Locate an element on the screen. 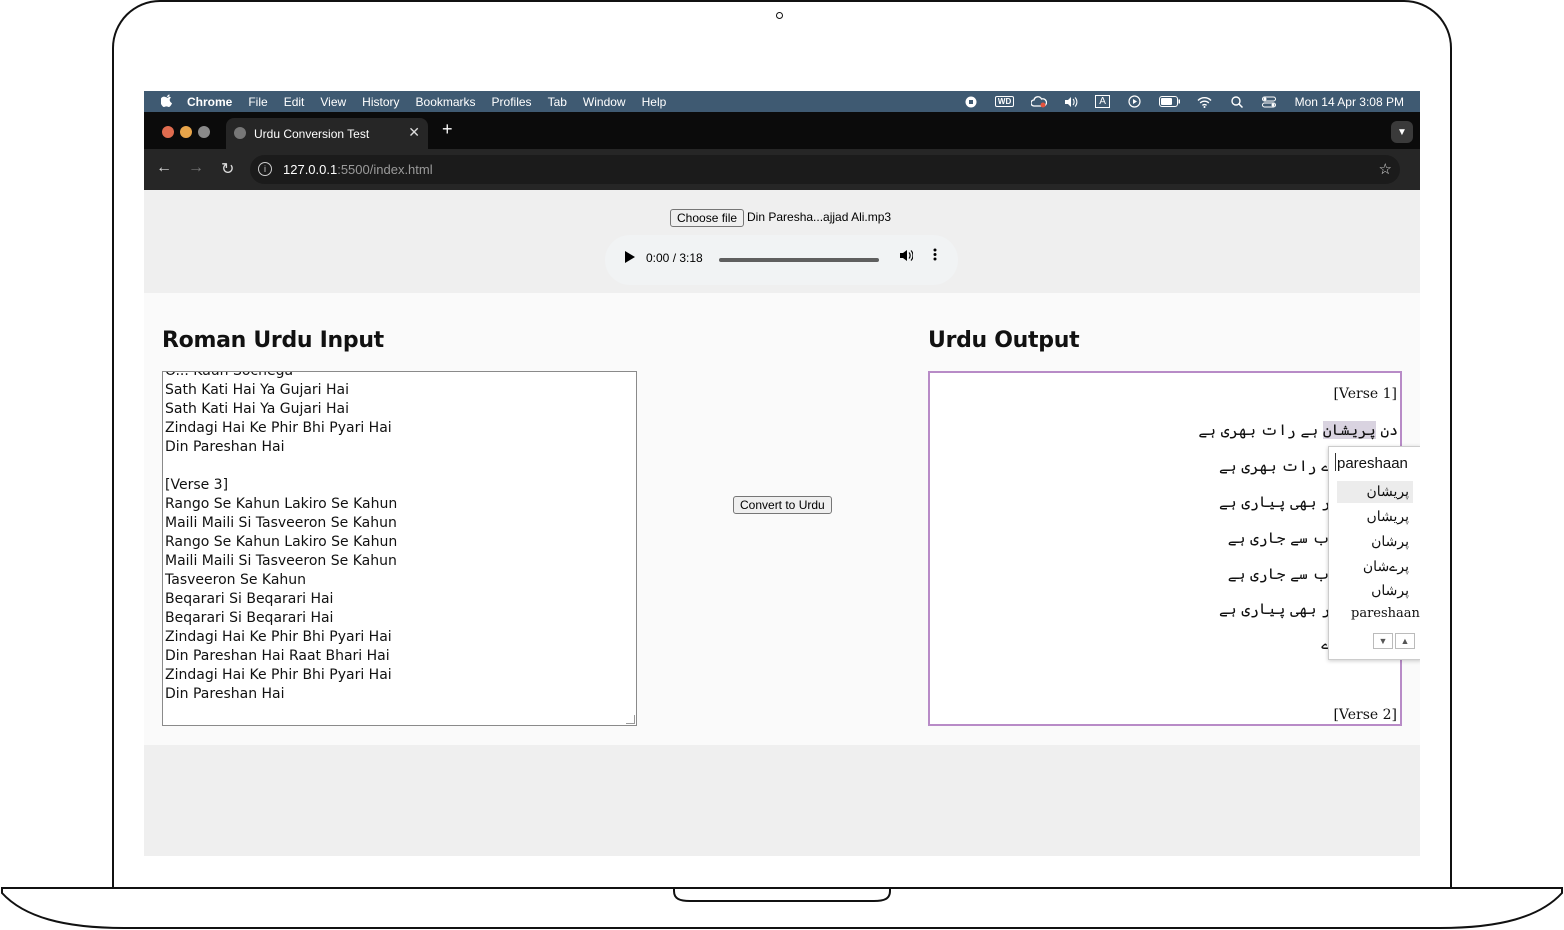 This screenshot has width=1564, height=930. apple-icon is located at coordinates (167, 102).